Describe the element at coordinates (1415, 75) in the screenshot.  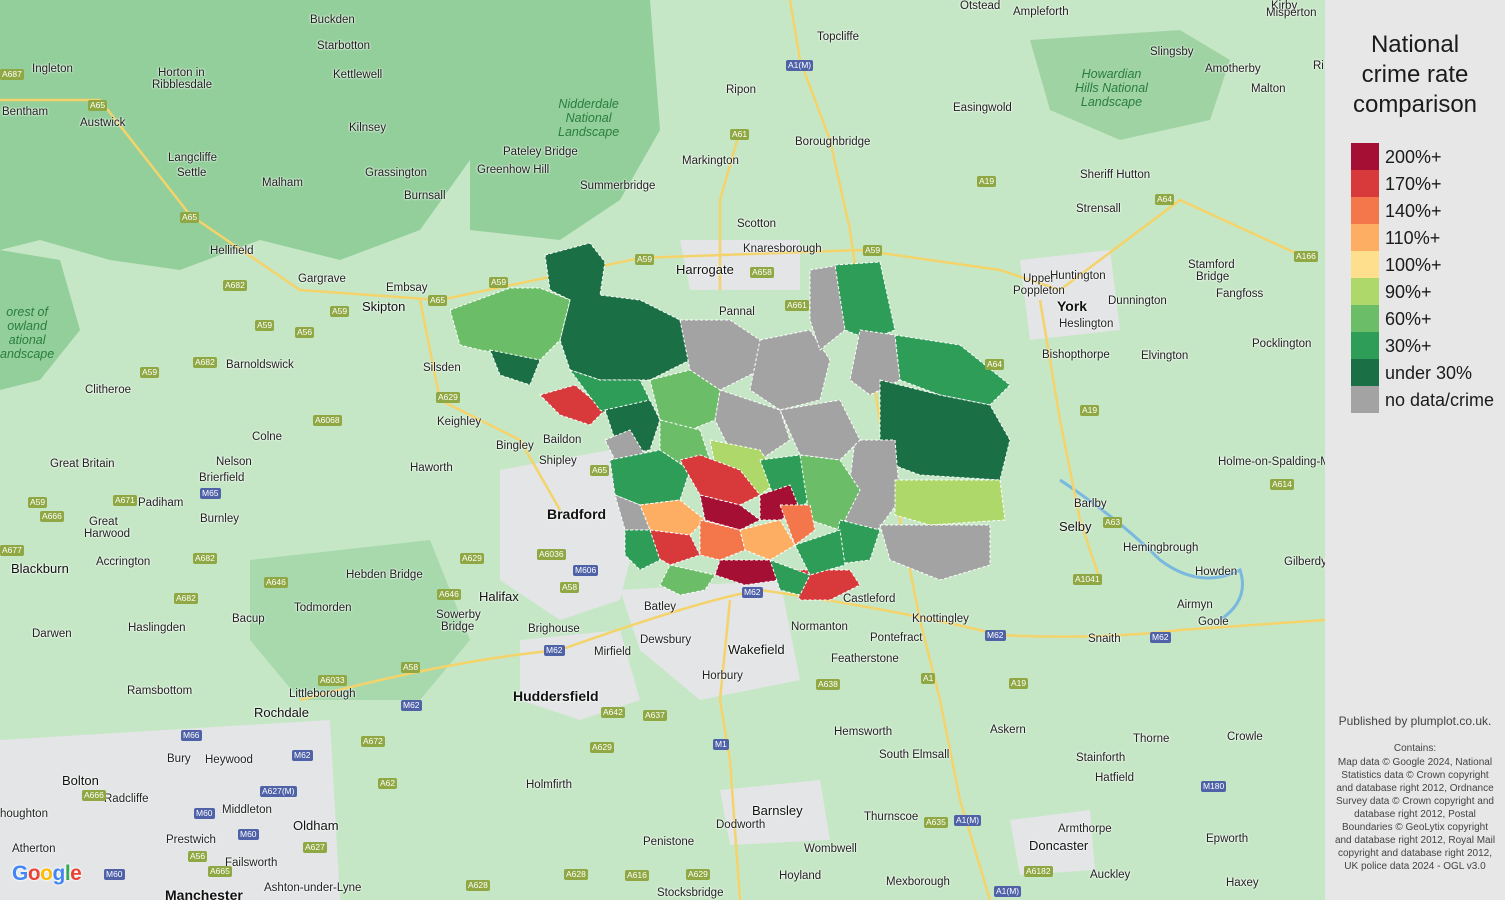
I see `legend-title: National crime rate comparison` at that location.